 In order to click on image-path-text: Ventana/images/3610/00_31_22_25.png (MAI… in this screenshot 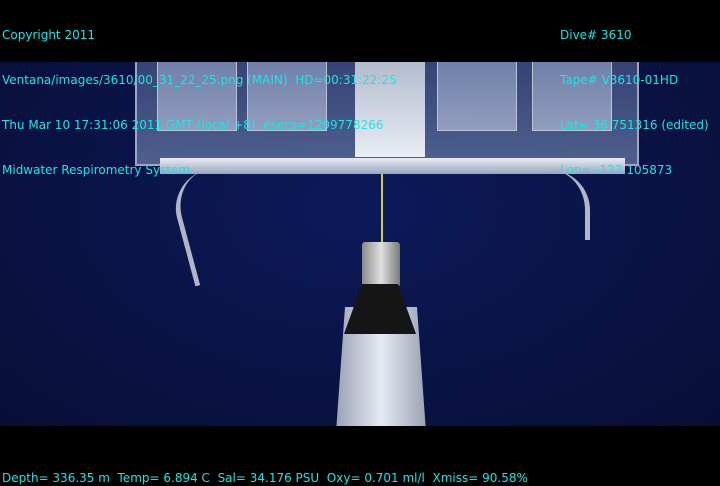, I will do `click(199, 80)`.